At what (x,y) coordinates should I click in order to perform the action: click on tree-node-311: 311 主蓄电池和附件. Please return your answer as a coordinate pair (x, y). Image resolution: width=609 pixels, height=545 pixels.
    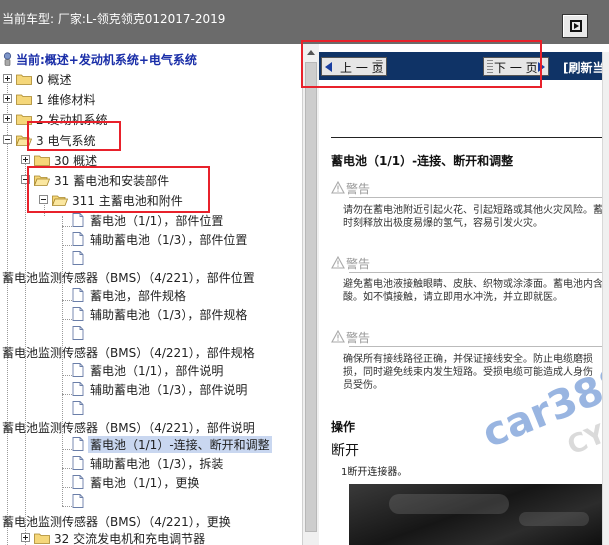
    Looking at the image, I should click on (150, 200).